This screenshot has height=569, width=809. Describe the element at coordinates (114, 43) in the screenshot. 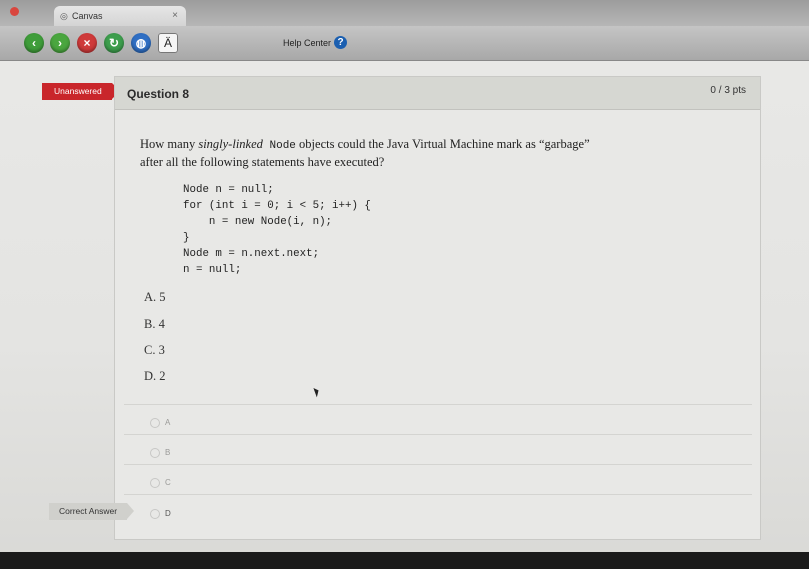

I see `refresh-button: ↻` at that location.